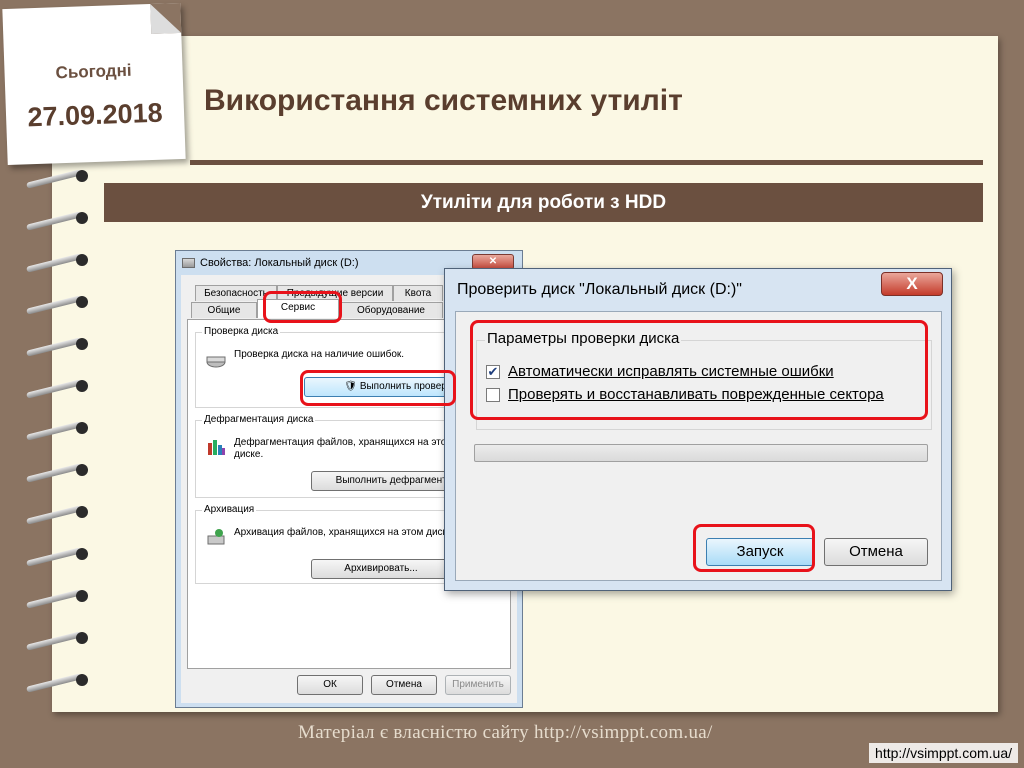 This screenshot has height=768, width=1024. I want to click on tab-quota: Квота, so click(418, 293).